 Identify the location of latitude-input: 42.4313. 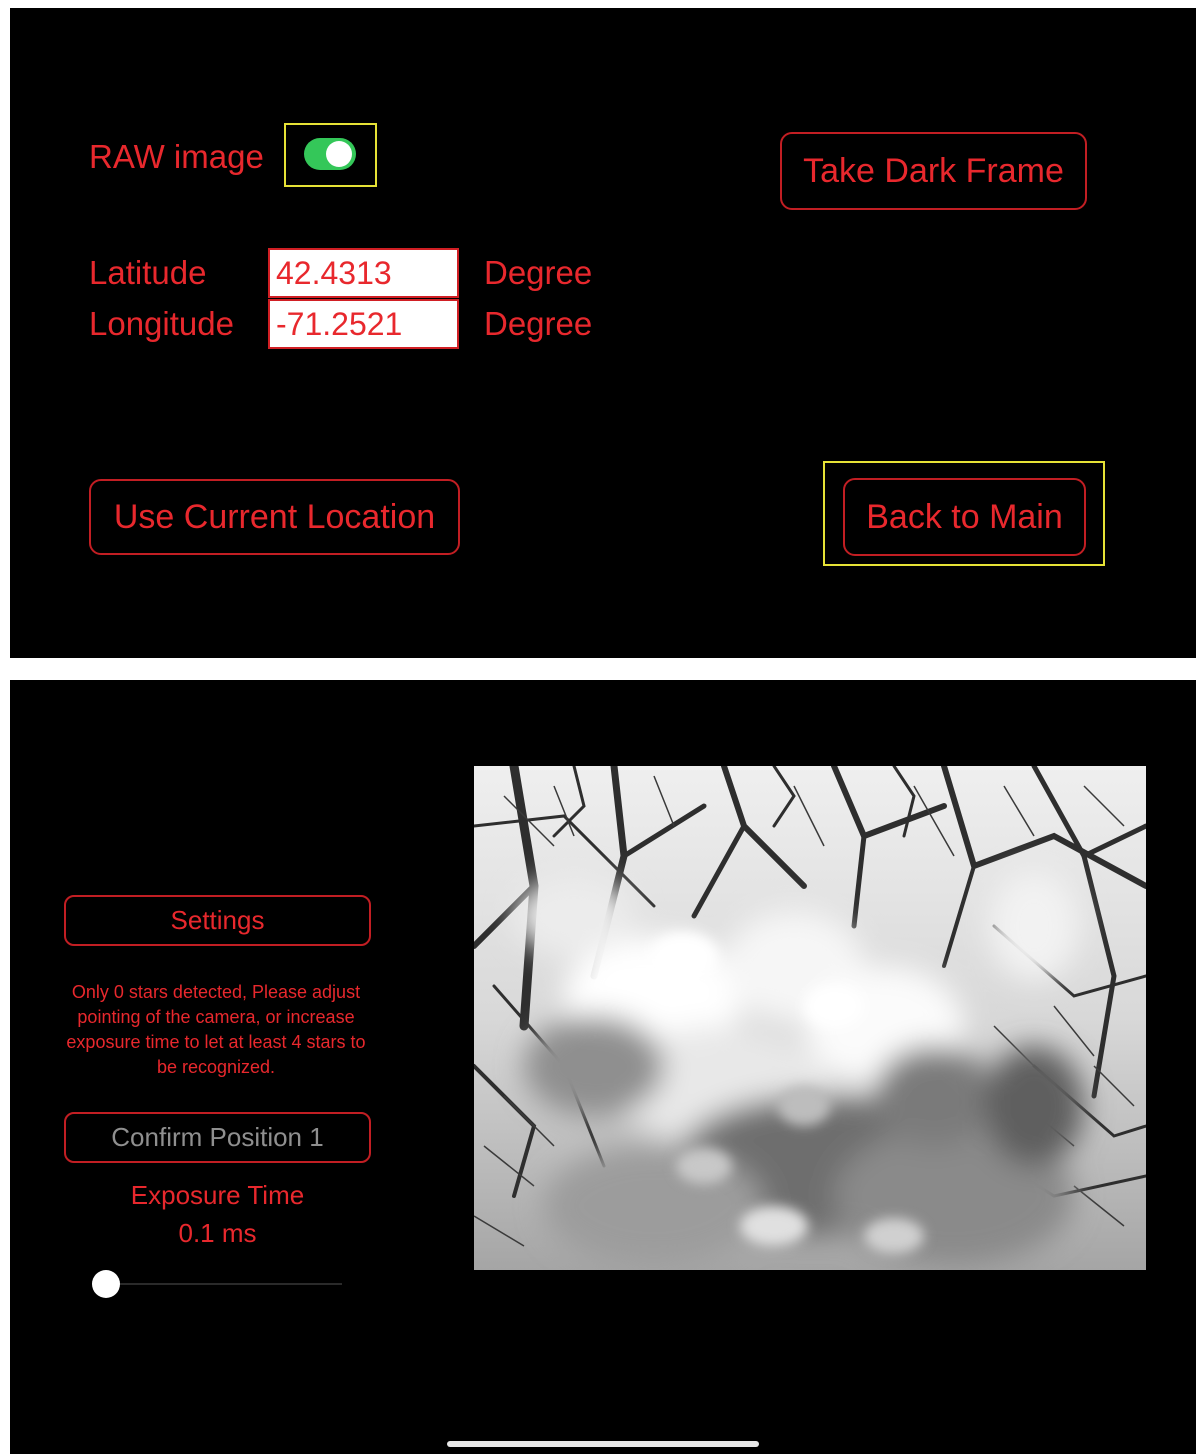
(363, 273).